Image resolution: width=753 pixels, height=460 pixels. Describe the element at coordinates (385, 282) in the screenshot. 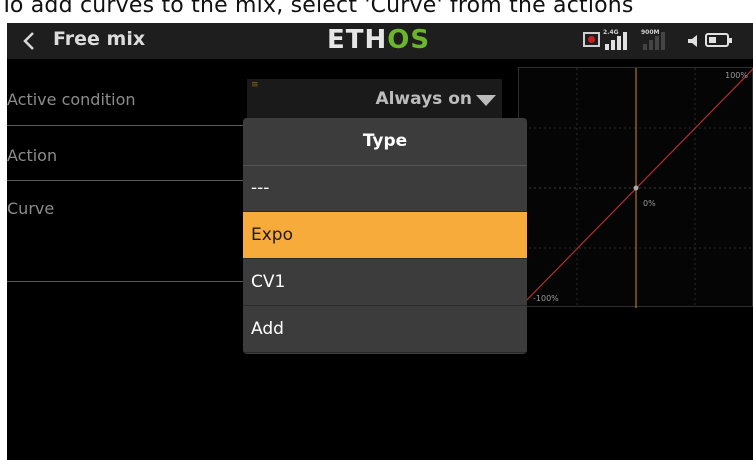

I see `dropdown-option-cv1: CV1` at that location.